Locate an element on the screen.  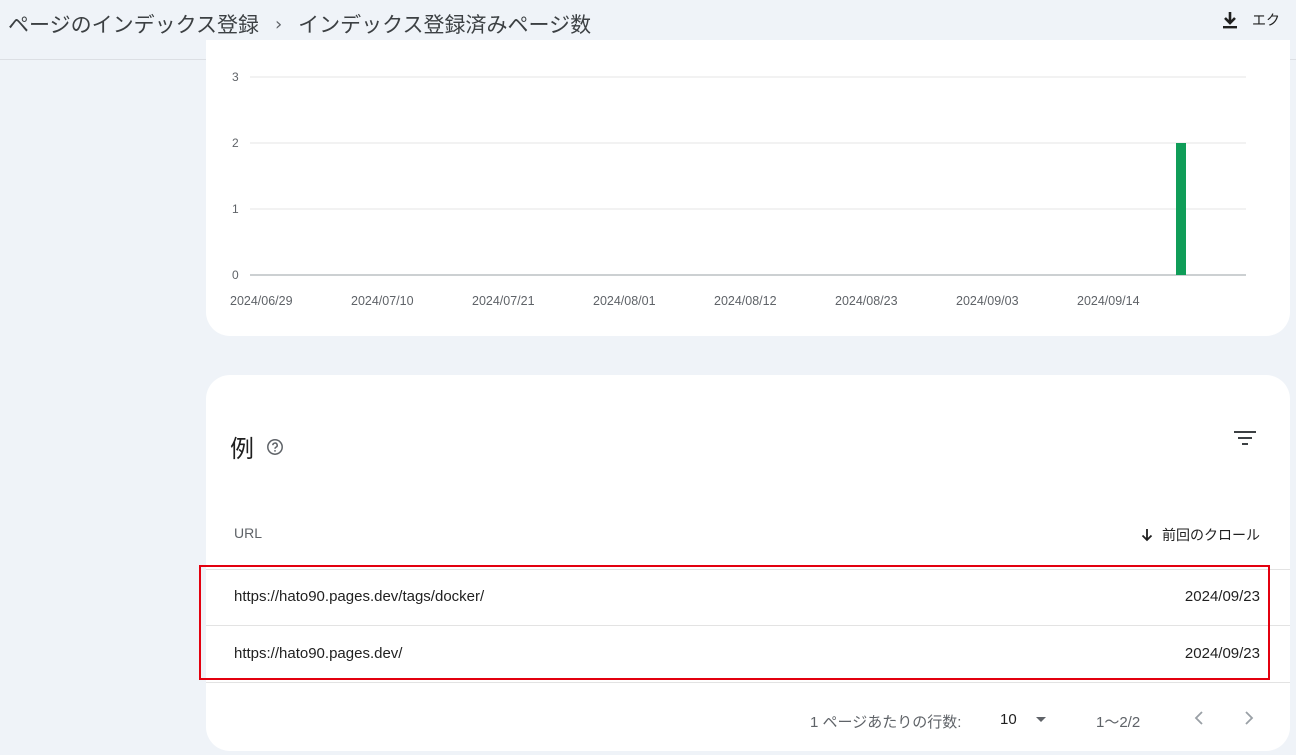
chevron-right-icon is located at coordinates (1249, 718).